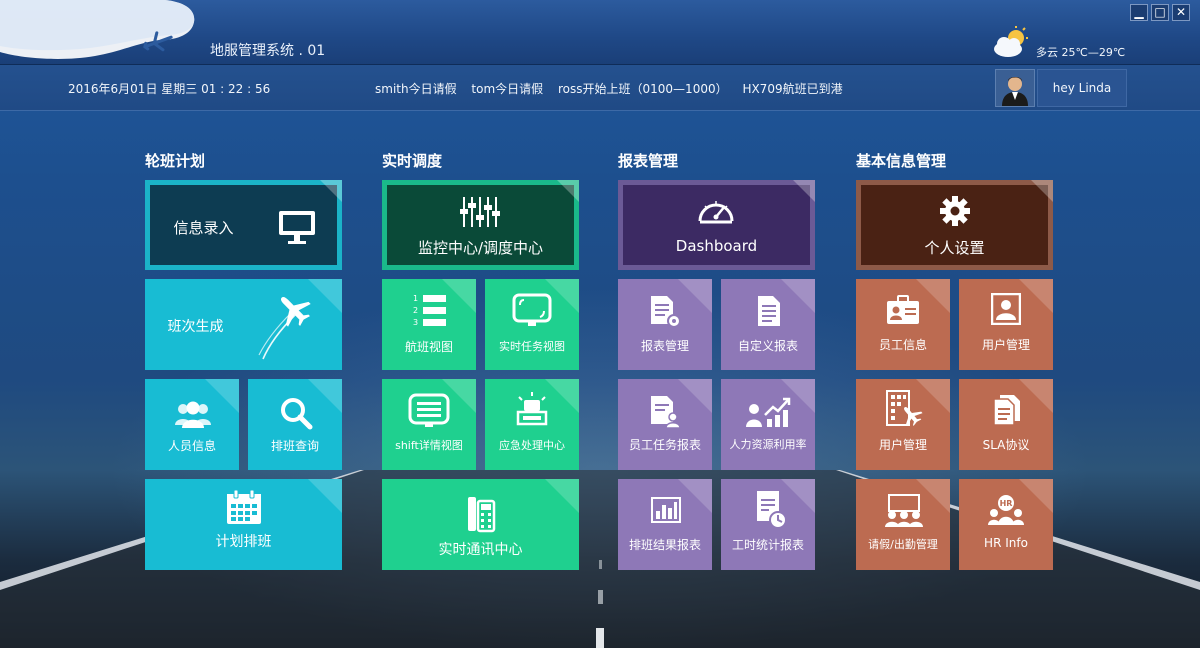  What do you see at coordinates (665, 524) in the screenshot?
I see `tile-schedule-result: 排班结果报表` at bounding box center [665, 524].